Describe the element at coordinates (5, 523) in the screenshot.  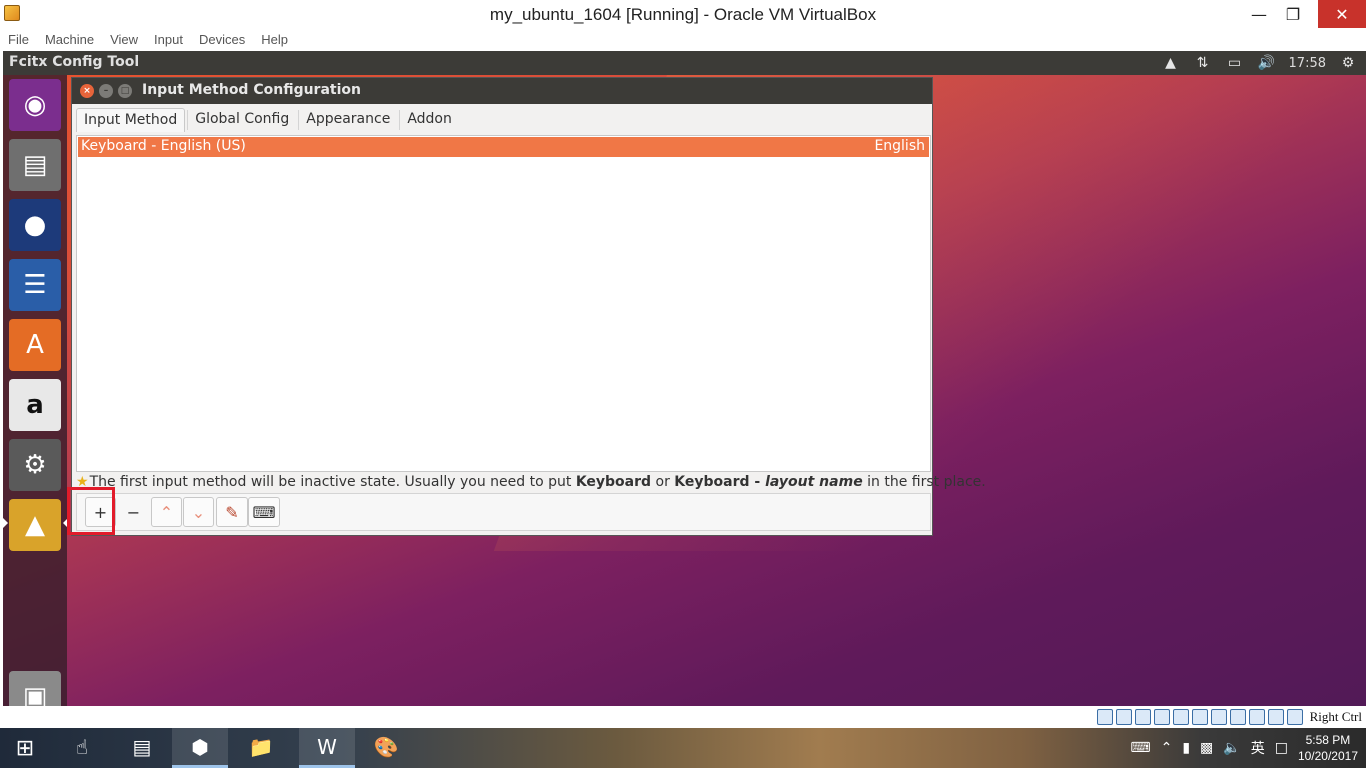
I see `active-launcher-indicator` at that location.